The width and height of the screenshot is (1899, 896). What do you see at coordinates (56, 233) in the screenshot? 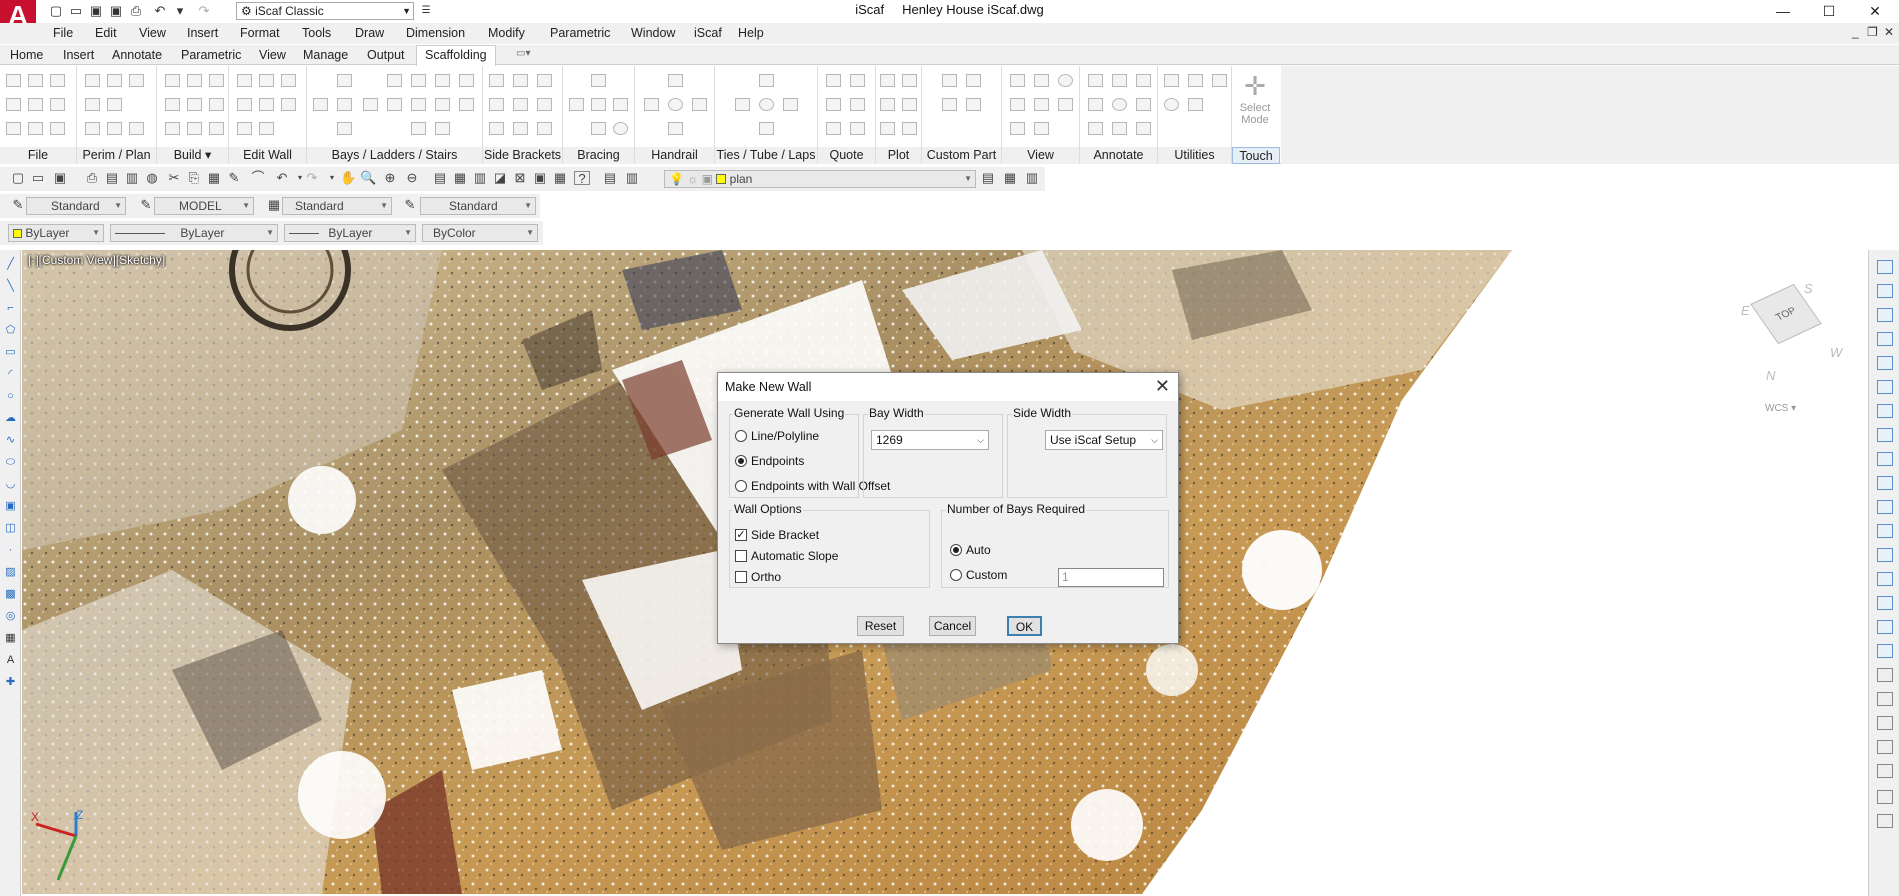
I see `color-select: ByLayer ▼` at bounding box center [56, 233].